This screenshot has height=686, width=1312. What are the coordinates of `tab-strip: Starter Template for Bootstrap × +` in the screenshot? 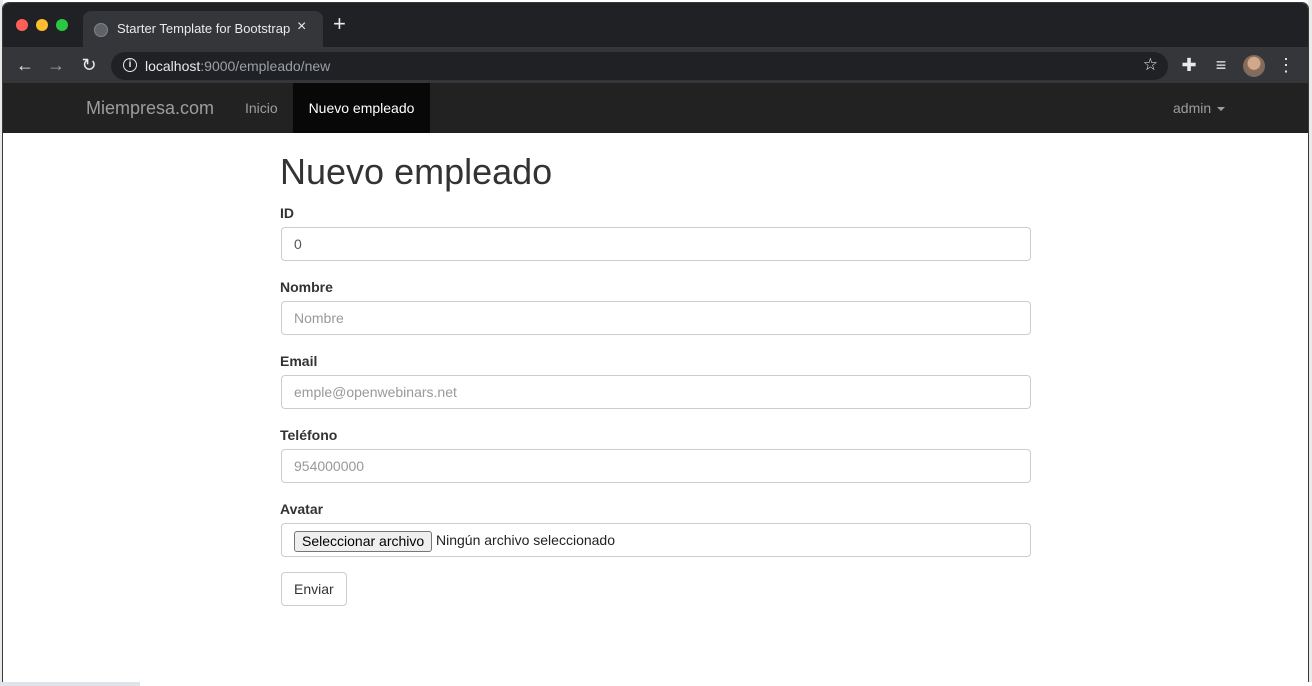 It's located at (655, 25).